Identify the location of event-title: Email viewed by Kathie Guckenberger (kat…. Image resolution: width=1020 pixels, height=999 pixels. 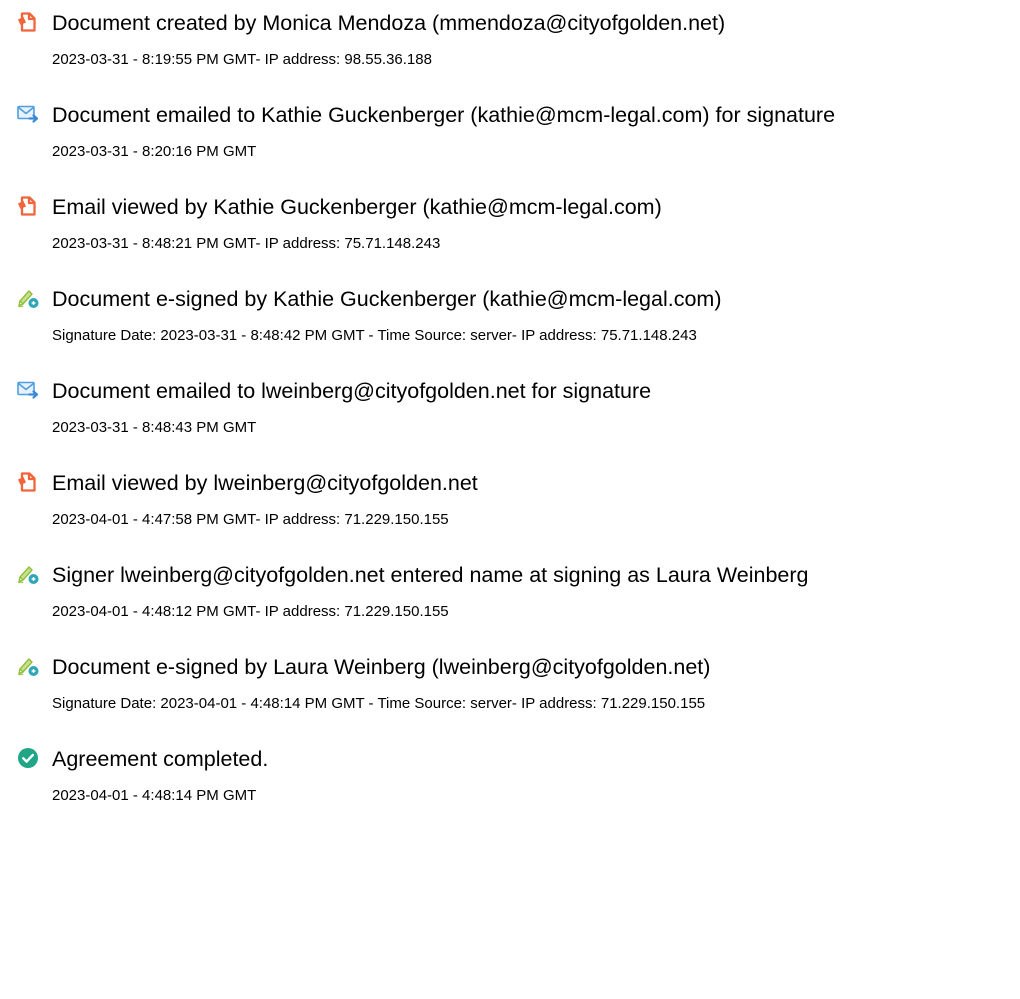
(357, 207).